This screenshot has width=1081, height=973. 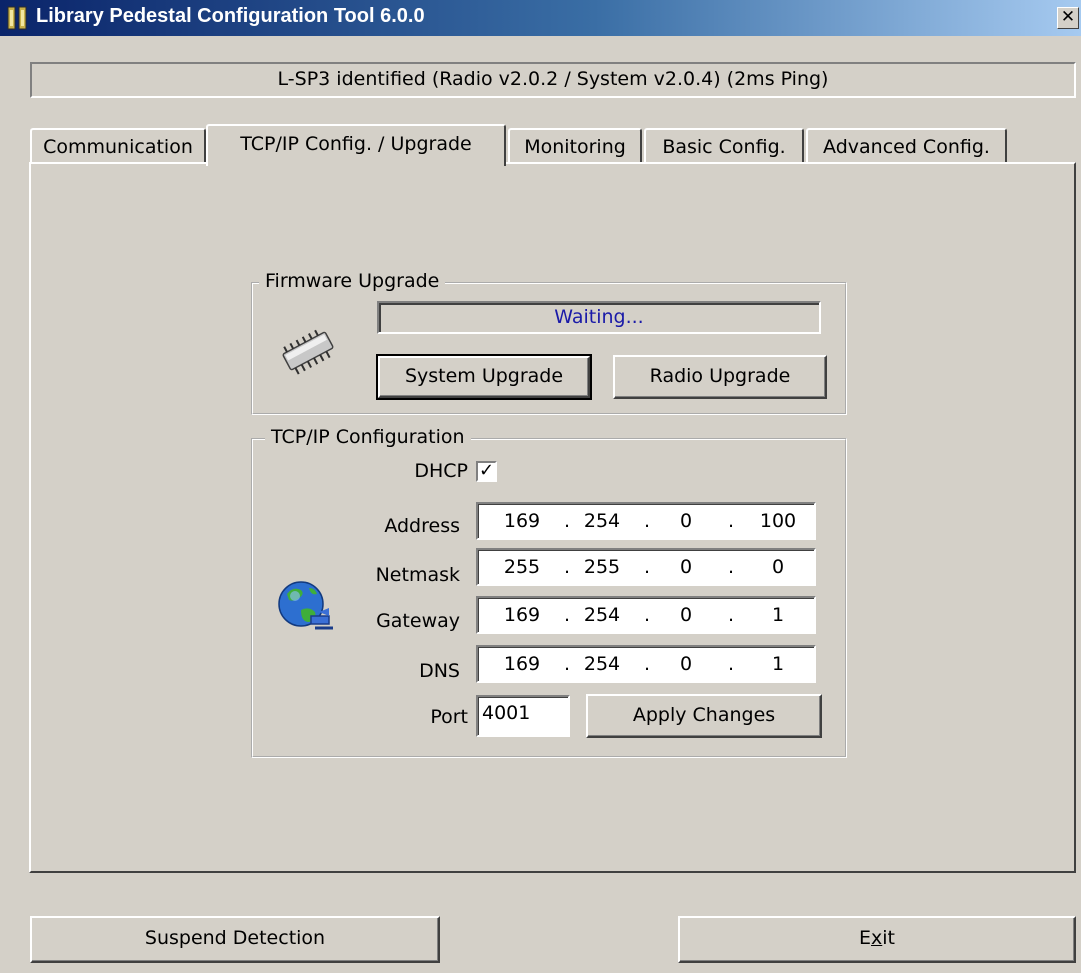 I want to click on button-label: Radio Upgrade, so click(x=720, y=376).